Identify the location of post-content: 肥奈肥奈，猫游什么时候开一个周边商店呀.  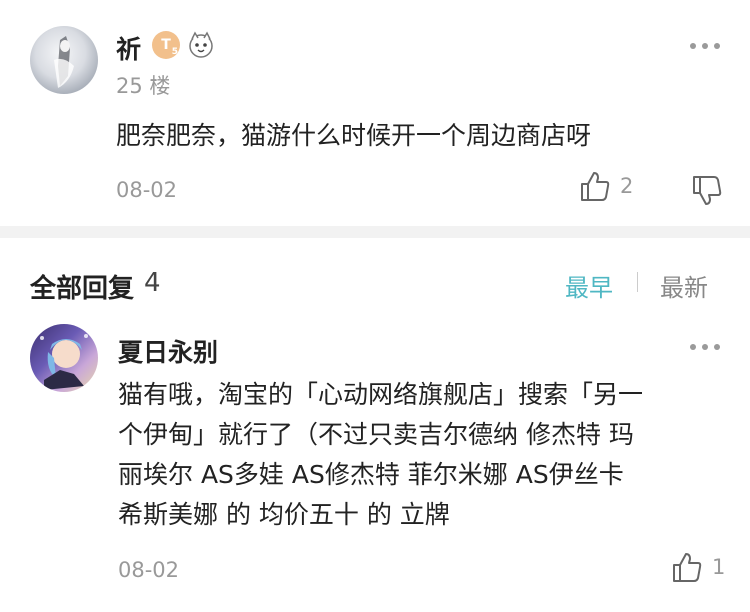
(354, 135).